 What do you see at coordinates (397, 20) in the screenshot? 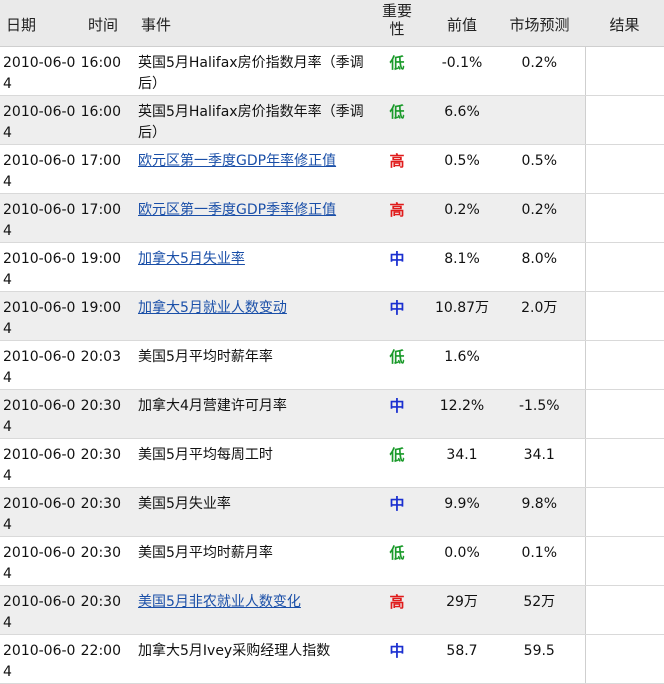
I see `header-importance-label: 重要性` at bounding box center [397, 20].